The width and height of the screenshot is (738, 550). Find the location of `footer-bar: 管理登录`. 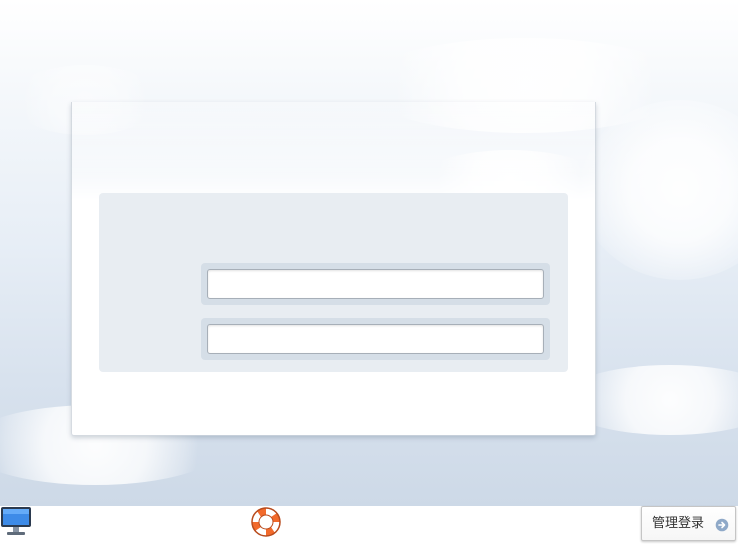

footer-bar: 管理登录 is located at coordinates (369, 528).